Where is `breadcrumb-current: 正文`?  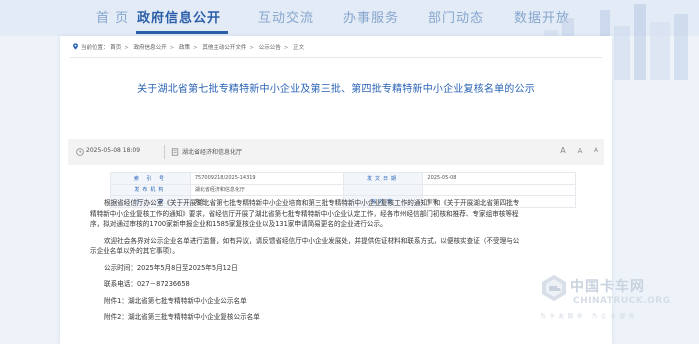
breadcrumb-current: 正文 is located at coordinates (299, 48).